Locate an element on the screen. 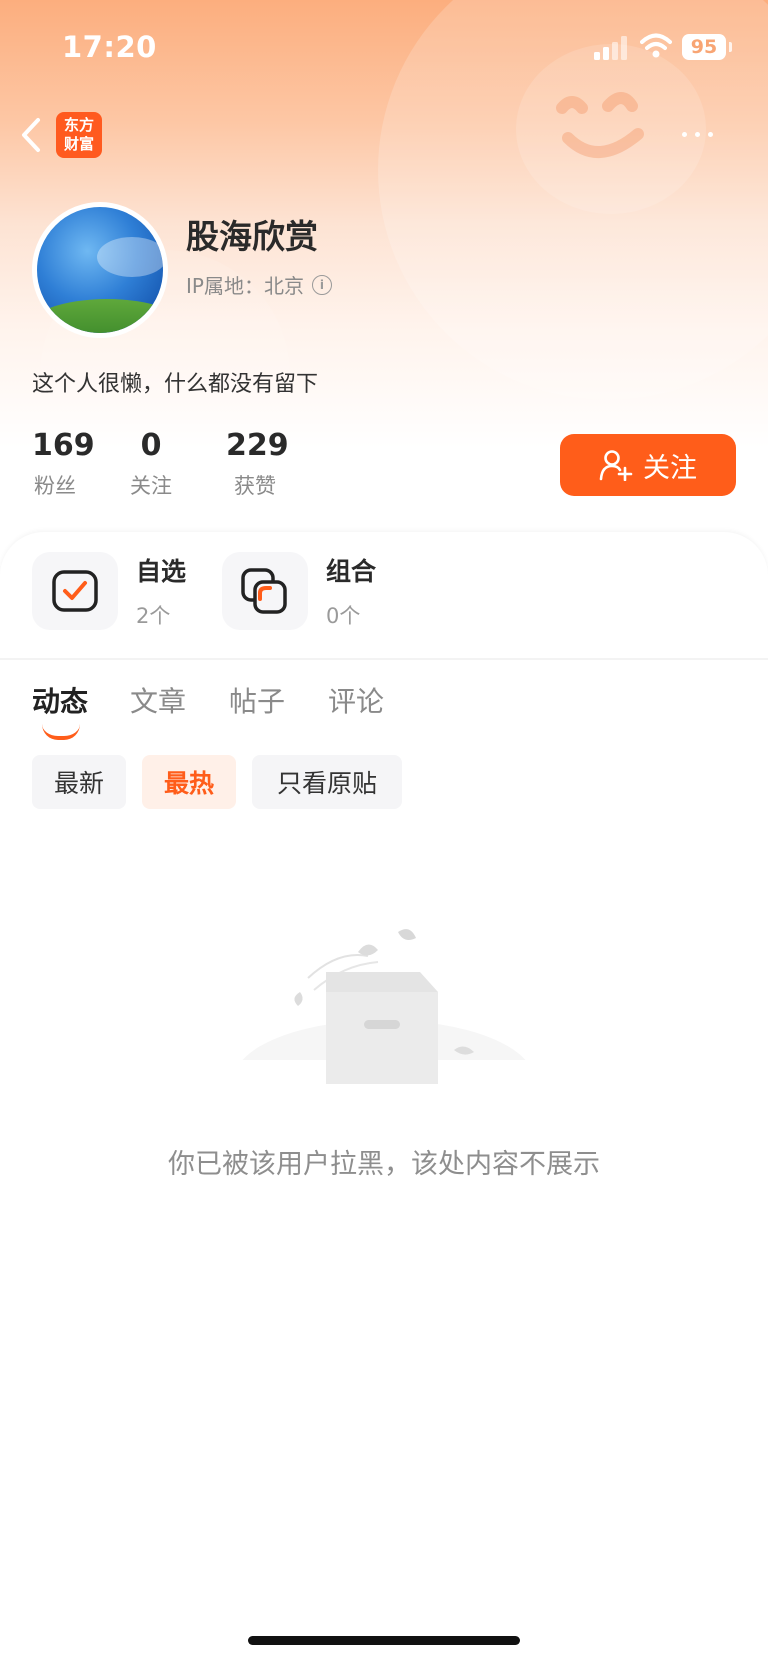 Image resolution: width=768 pixels, height=1663 pixels. quick-link-watchlist: 自选 2个 is located at coordinates (109, 591).